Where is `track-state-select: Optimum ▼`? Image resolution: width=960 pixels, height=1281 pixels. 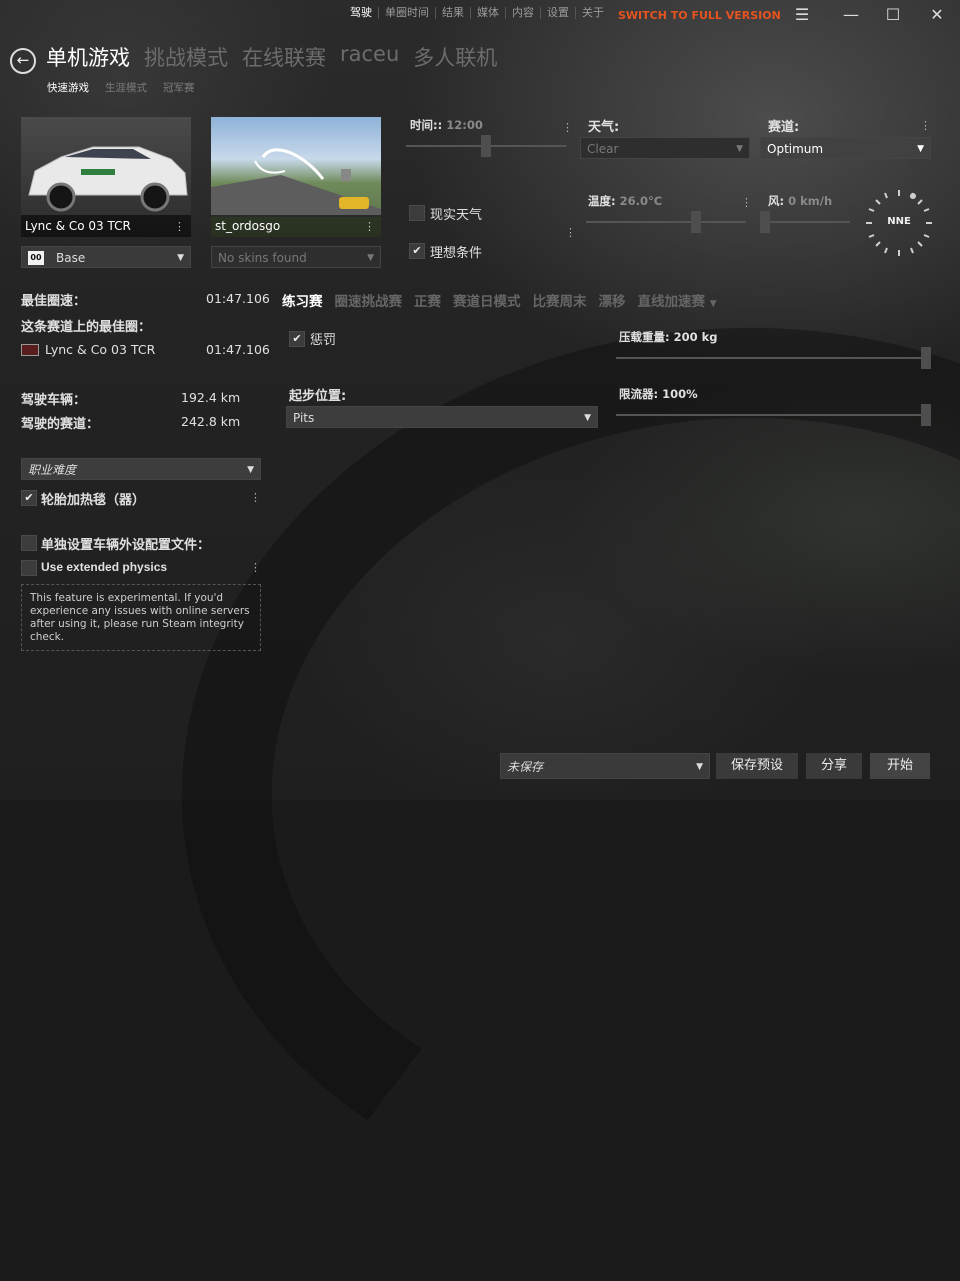 track-state-select: Optimum ▼ is located at coordinates (845, 148).